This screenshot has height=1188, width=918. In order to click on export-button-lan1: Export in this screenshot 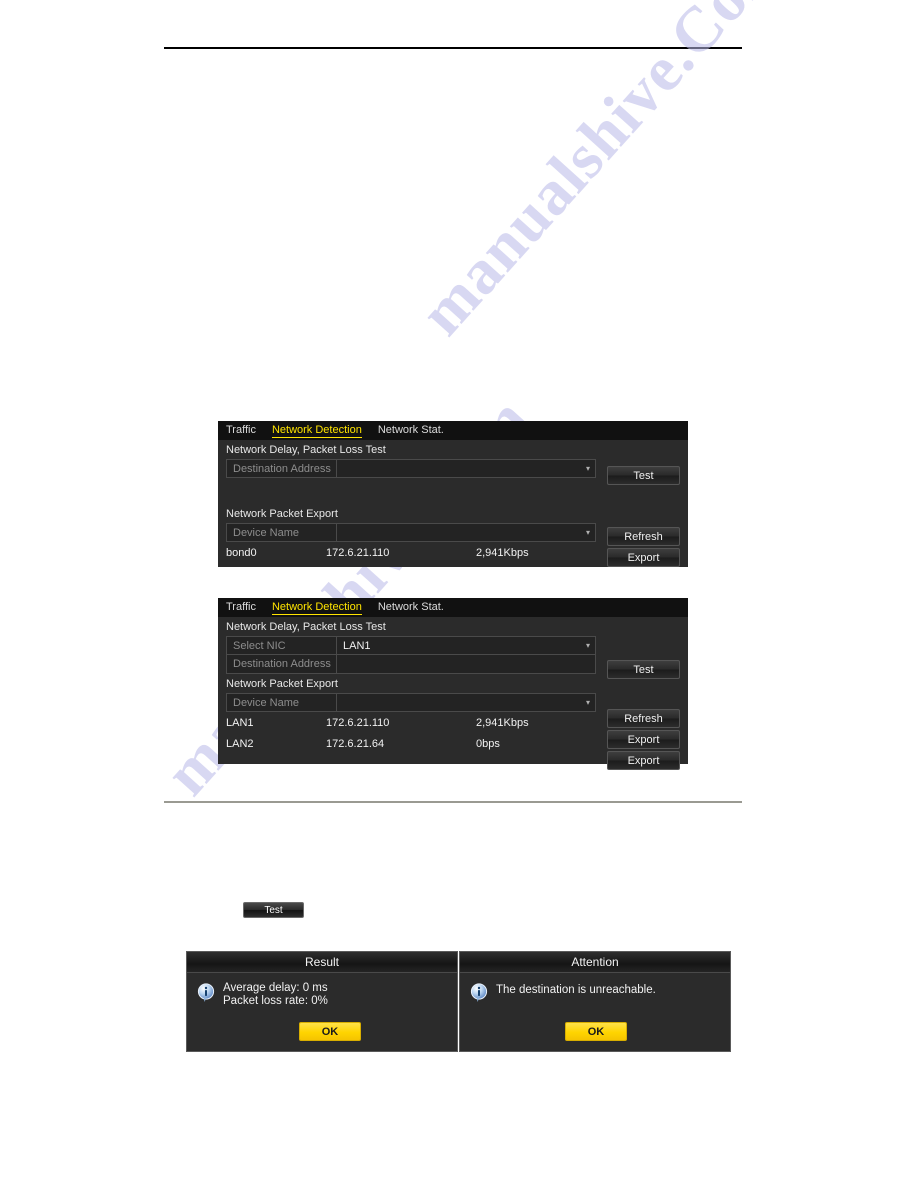, I will do `click(643, 739)`.